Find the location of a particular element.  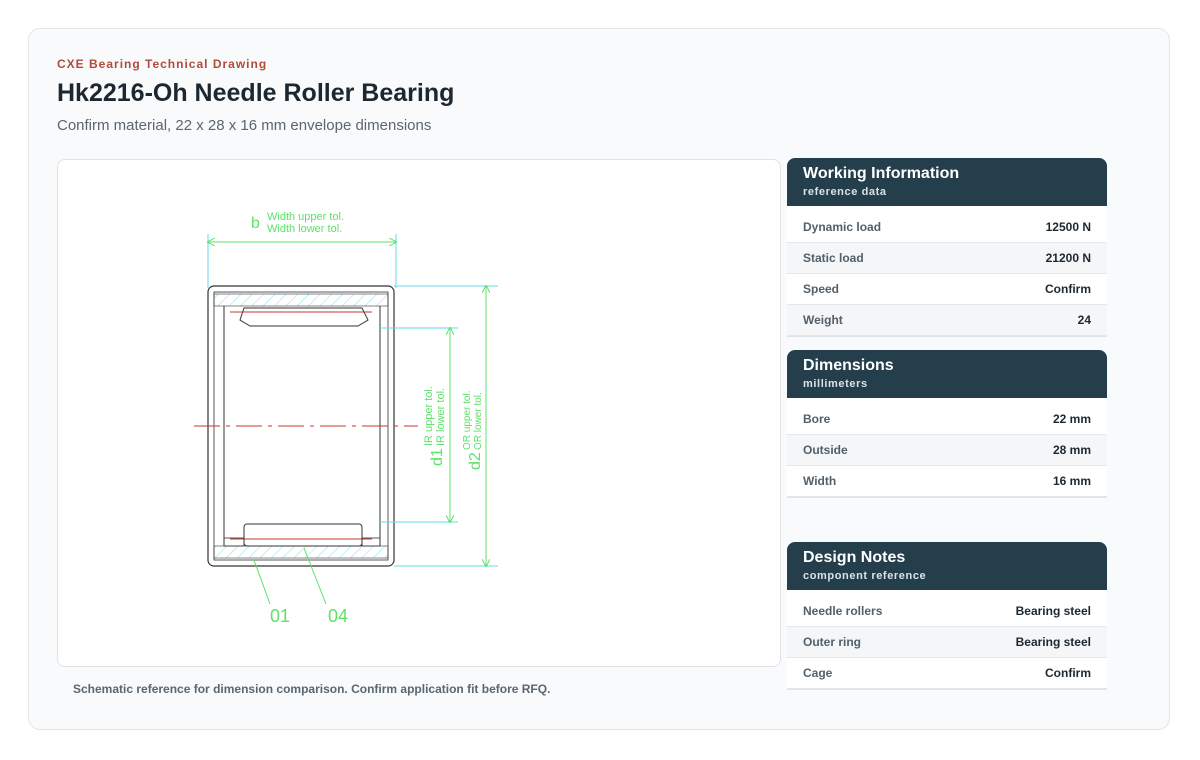

table-row: Static load 21200 N is located at coordinates (947, 258).